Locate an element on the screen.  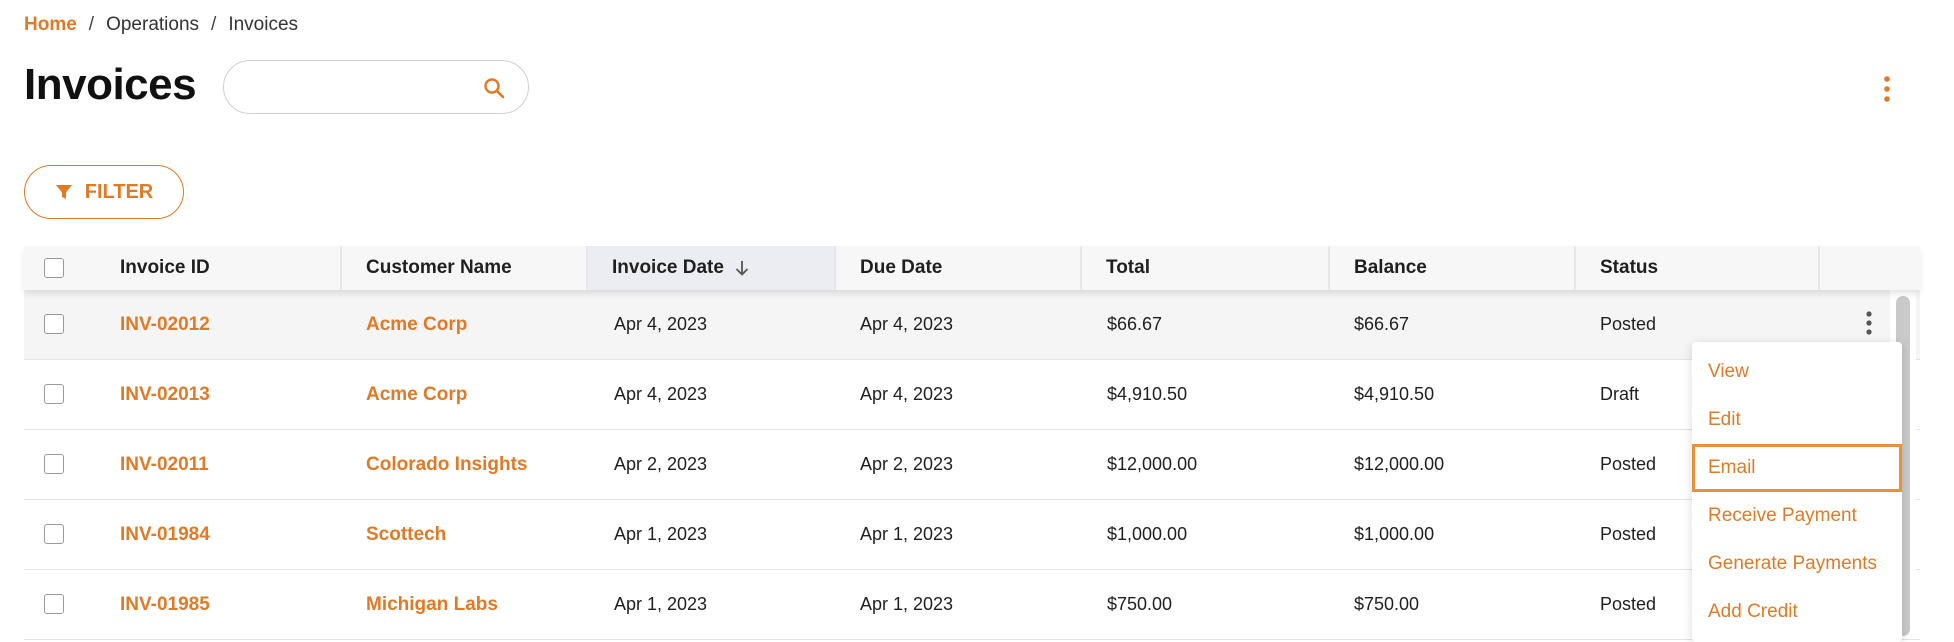
balance-cell: $750.00 is located at coordinates (1387, 604).